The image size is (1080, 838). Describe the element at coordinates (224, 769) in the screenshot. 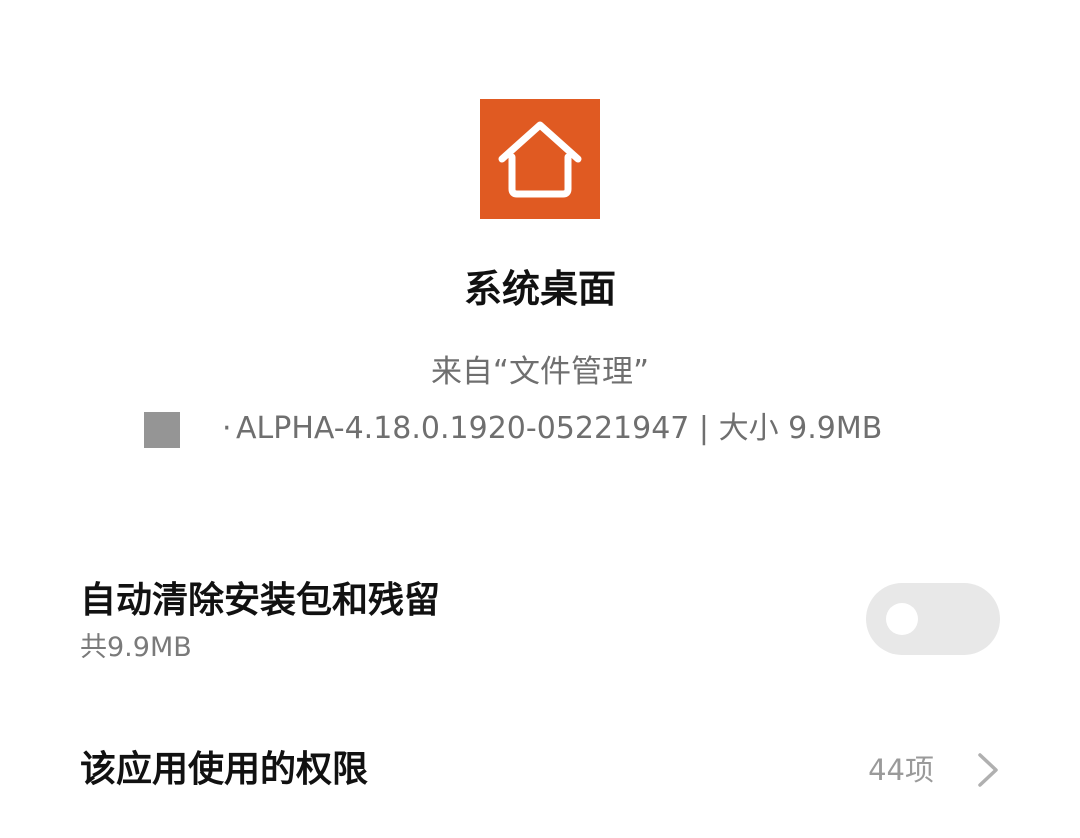

I see `permissions-title: 该应用使用的权限` at that location.